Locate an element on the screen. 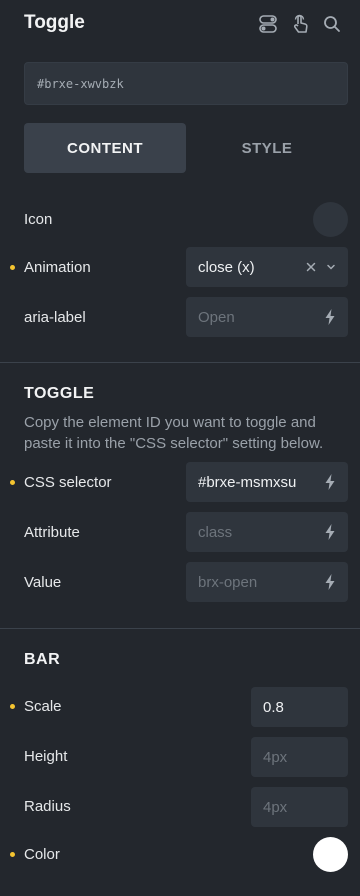 This screenshot has height=896, width=360. toggle-section-title: TOGGLE is located at coordinates (59, 393).